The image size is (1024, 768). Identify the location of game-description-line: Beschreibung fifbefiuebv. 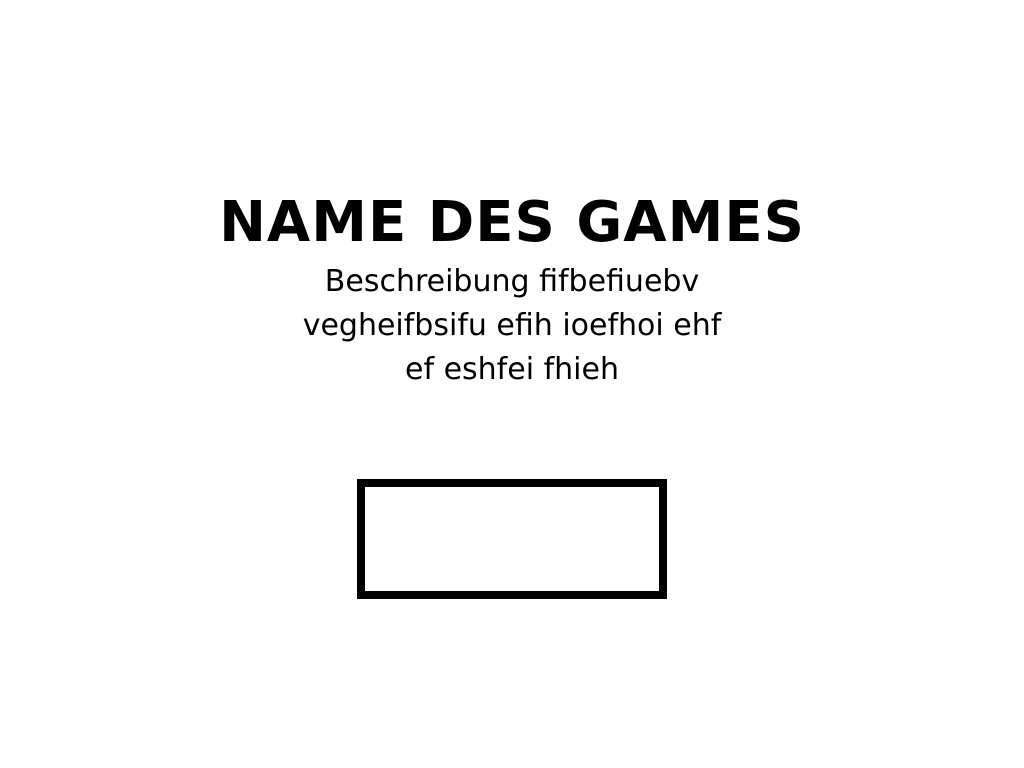
(512, 281).